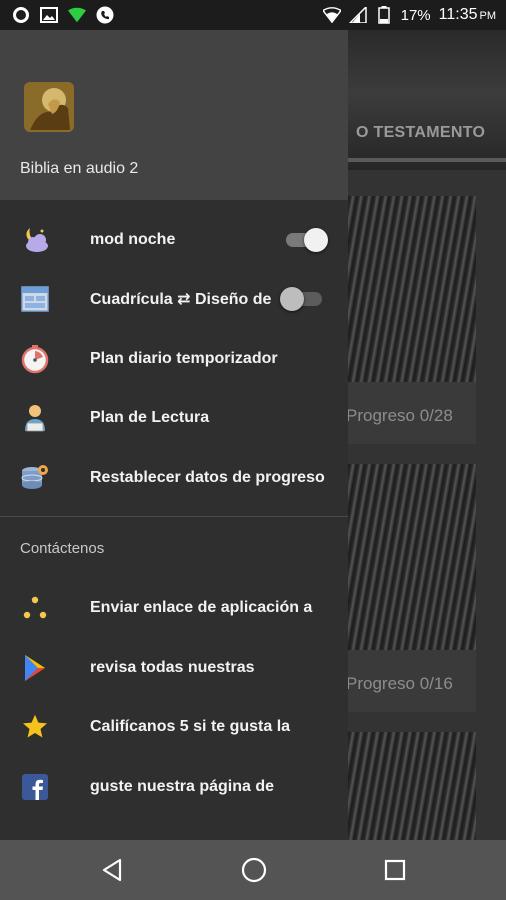 The width and height of the screenshot is (506, 900). I want to click on book-card-2-image, so click(412, 557).